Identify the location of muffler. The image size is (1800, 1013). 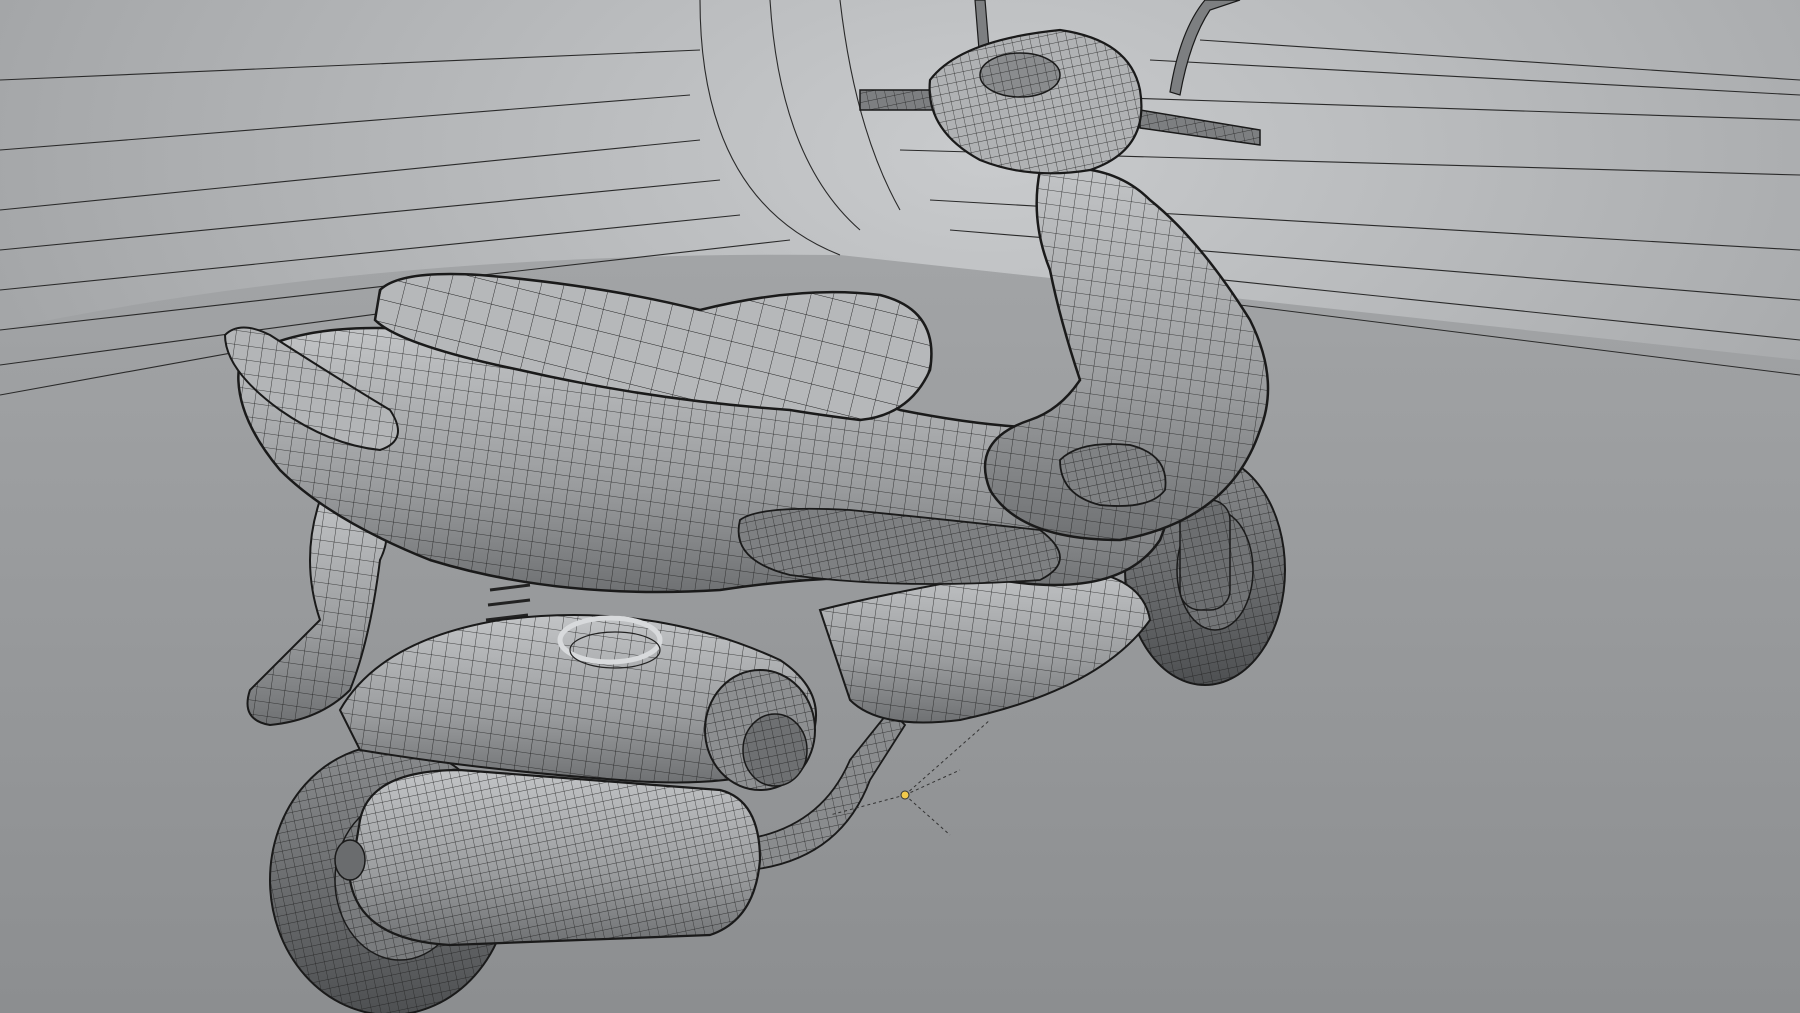
(548, 857).